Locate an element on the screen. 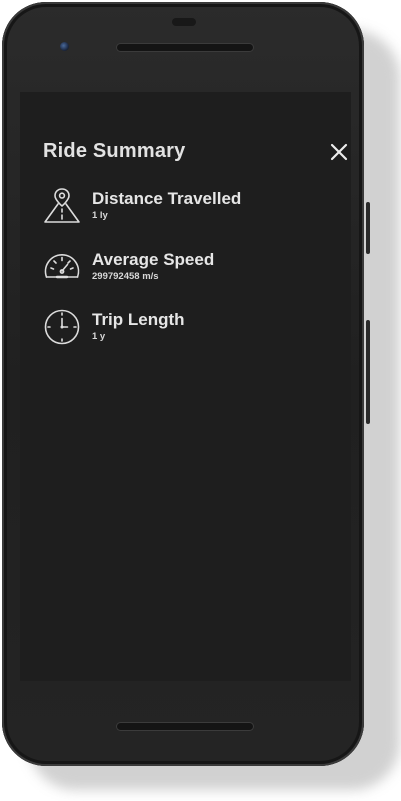  stat-distance: Distance Travelled 1 ly is located at coordinates (188, 207).